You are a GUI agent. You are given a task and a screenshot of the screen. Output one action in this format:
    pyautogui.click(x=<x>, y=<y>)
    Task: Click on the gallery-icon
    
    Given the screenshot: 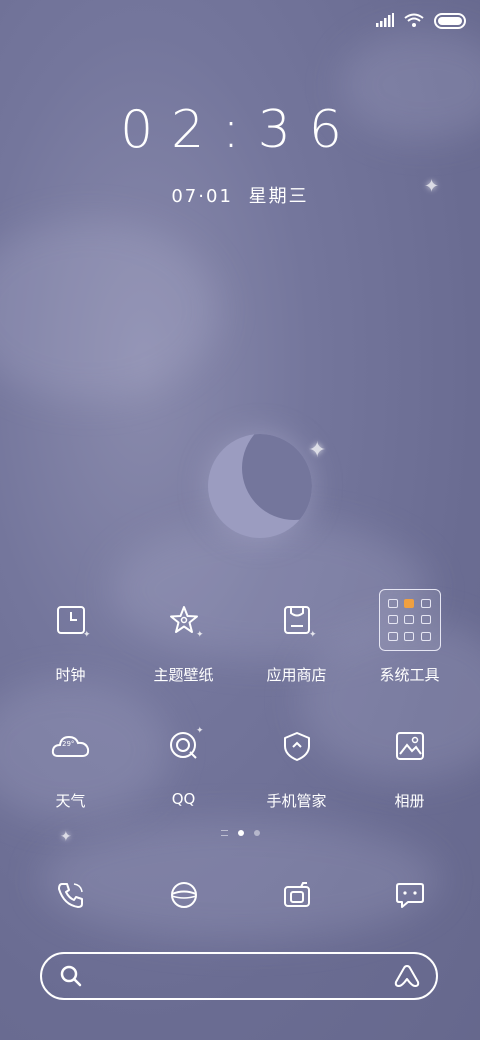 What is the action you would take?
    pyautogui.click(x=410, y=746)
    